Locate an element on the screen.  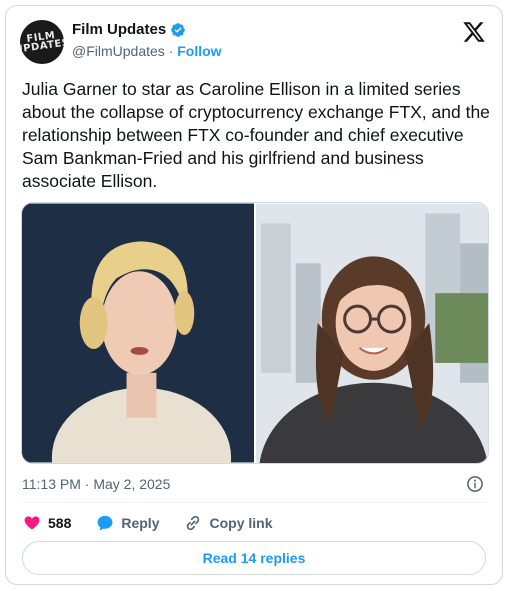
heart-icon is located at coordinates (32, 523).